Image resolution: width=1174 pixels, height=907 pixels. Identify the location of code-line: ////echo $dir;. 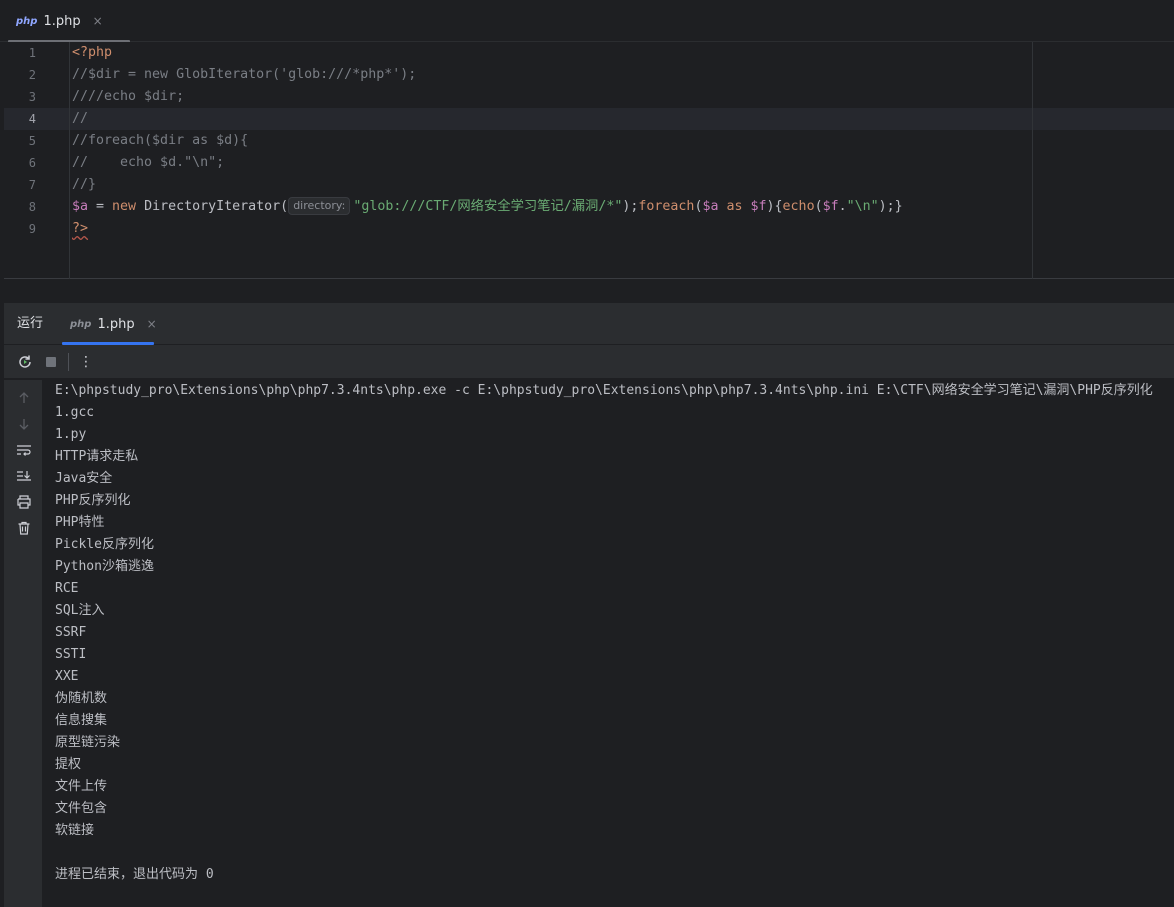
(128, 97).